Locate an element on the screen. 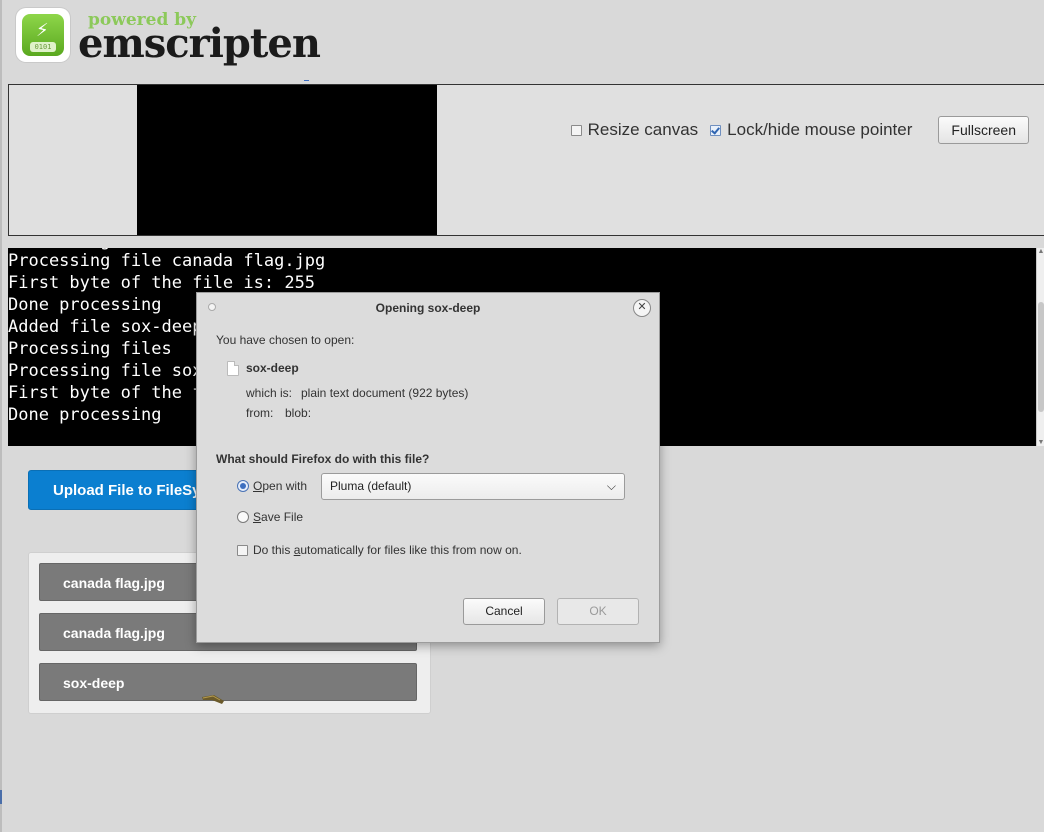 This screenshot has height=832, width=1044. dialog-title: Opening sox-deep is located at coordinates (428, 308).